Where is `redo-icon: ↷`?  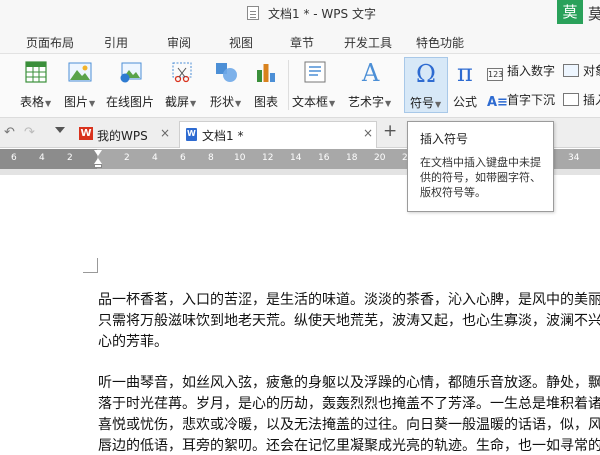
redo-icon: ↷ is located at coordinates (29, 132).